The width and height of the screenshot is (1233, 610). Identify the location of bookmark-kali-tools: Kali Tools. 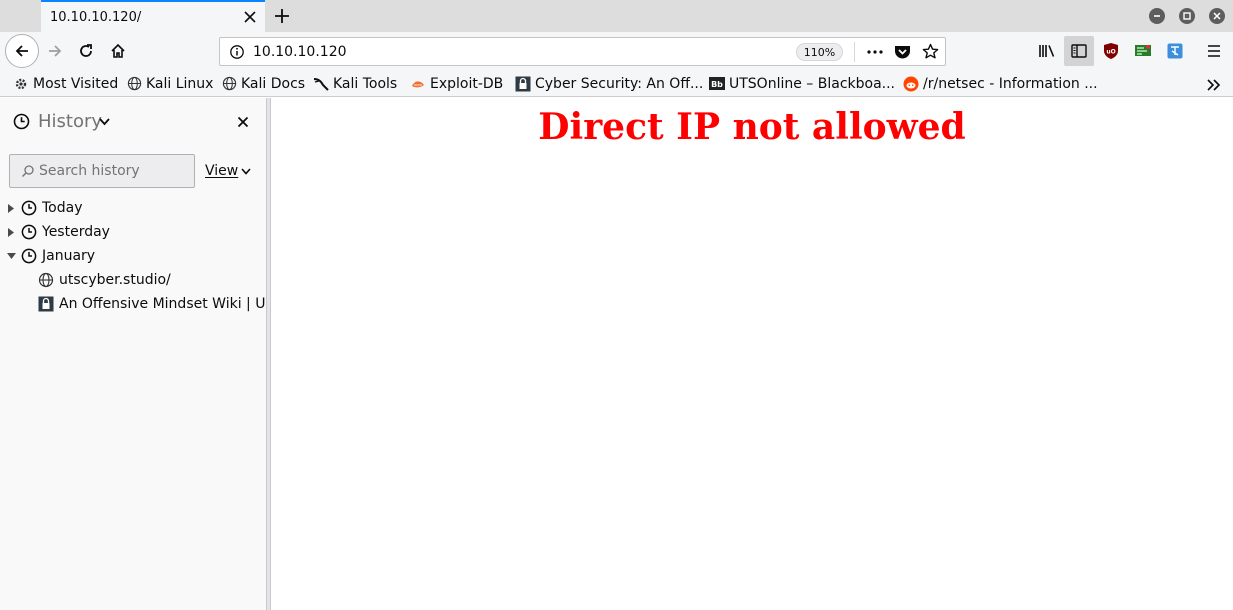
(355, 83).